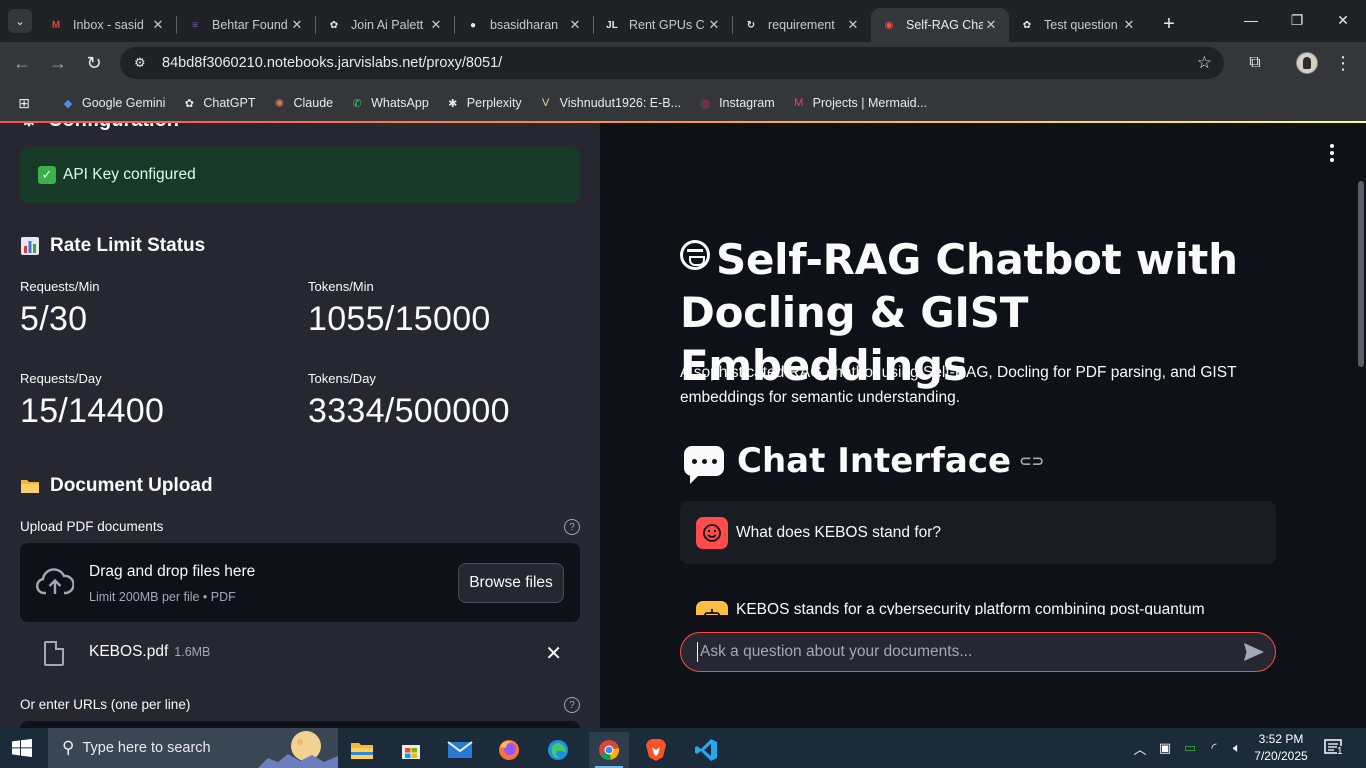 This screenshot has height=768, width=1366. Describe the element at coordinates (558, 750) in the screenshot. I see `edge-icon` at that location.